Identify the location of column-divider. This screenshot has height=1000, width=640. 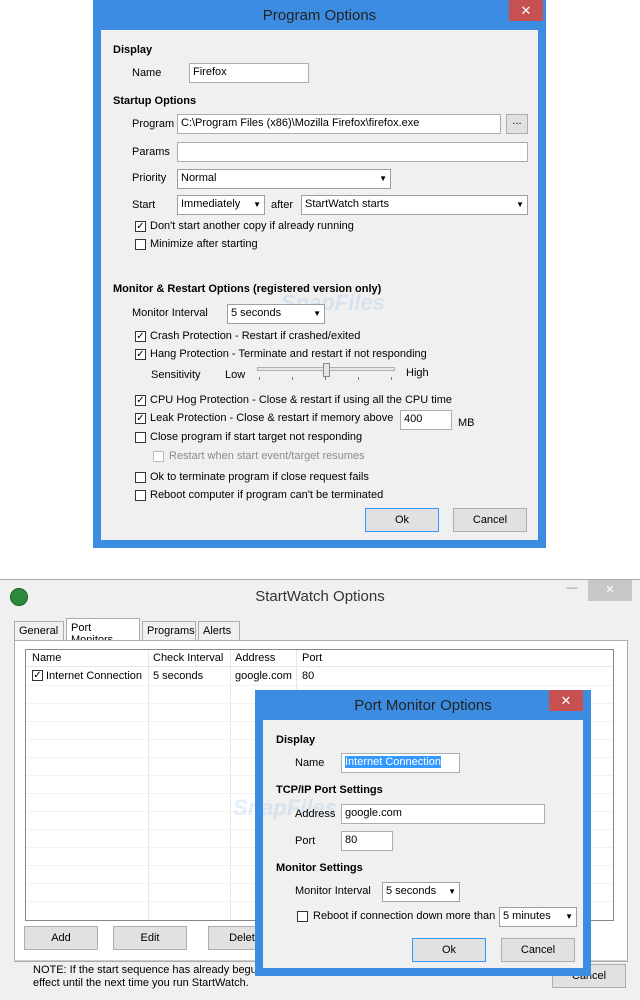
(230, 785).